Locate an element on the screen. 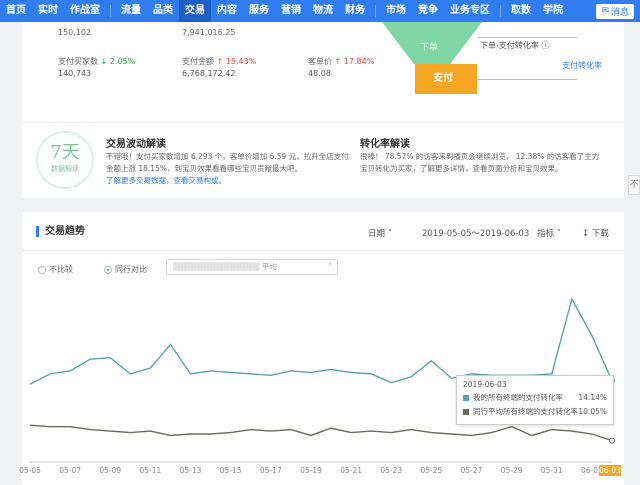  message-button: ✉ 消息 is located at coordinates (615, 11).